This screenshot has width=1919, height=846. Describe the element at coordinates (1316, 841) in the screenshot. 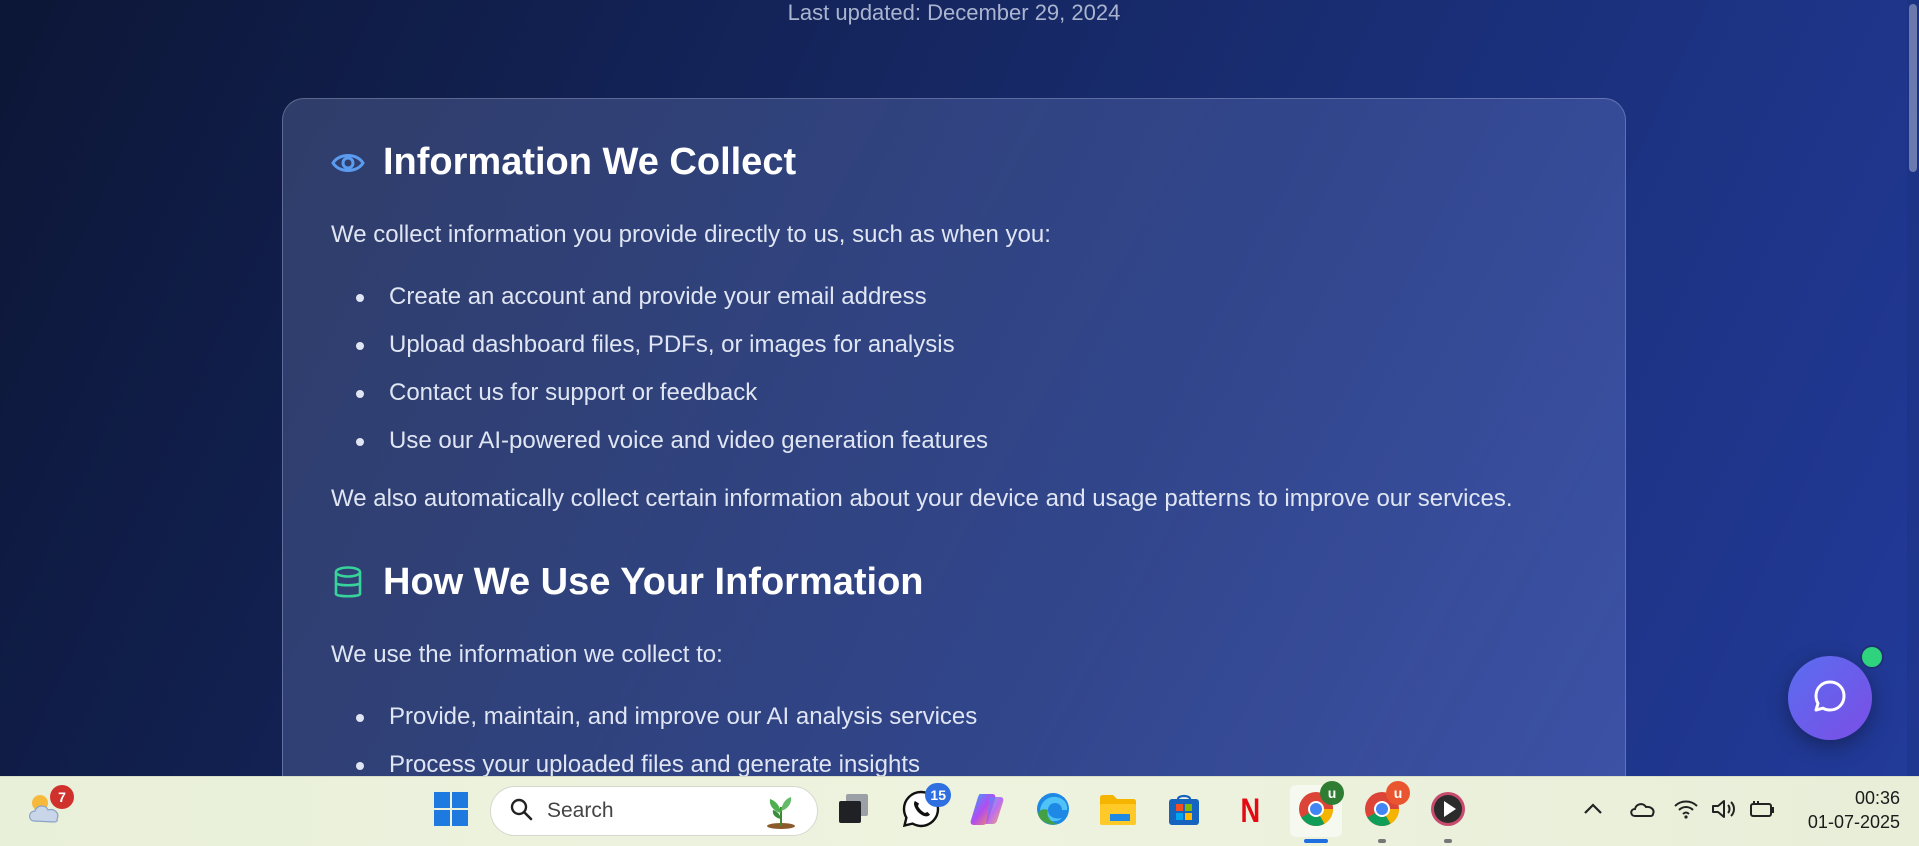

I see `active-indicator` at that location.